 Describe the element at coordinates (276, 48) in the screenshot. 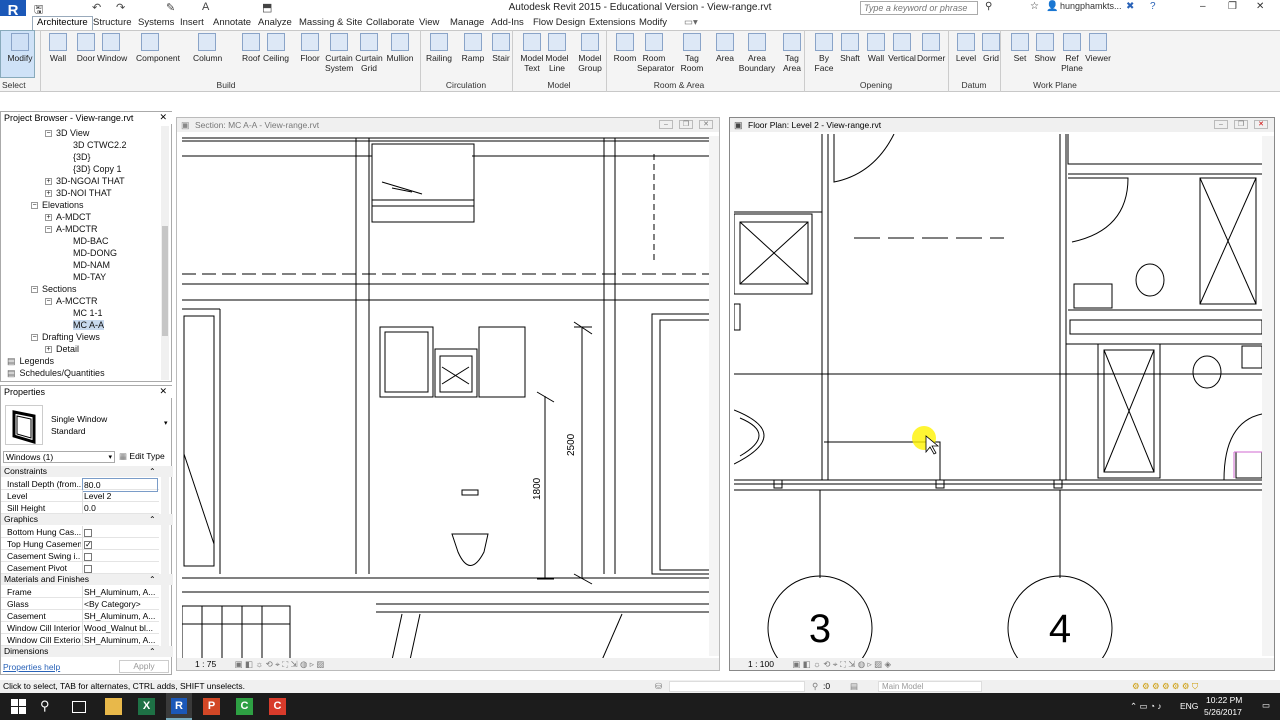

I see `ribbon-button-ceiling: Ceiling` at that location.